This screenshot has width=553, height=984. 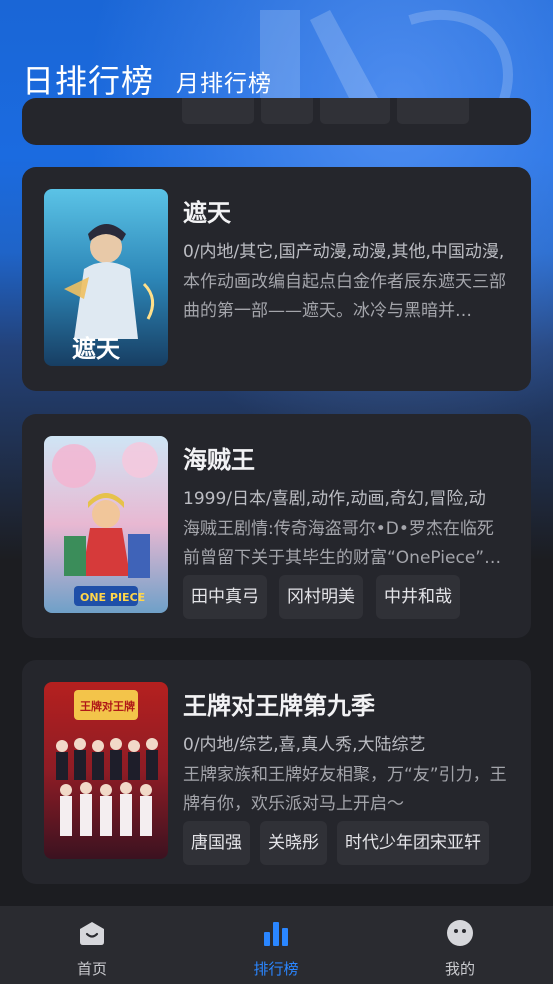 What do you see at coordinates (106, 770) in the screenshot?
I see `poster-image: 王牌对王牌` at bounding box center [106, 770].